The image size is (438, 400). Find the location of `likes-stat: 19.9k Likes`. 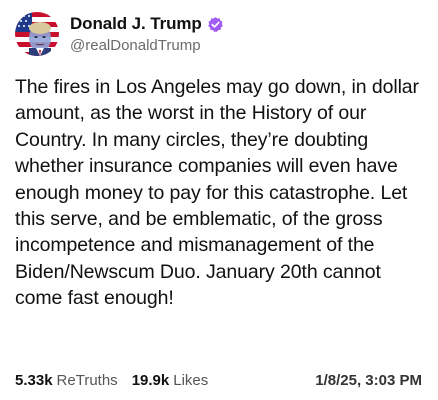

likes-stat: 19.9k Likes is located at coordinates (170, 380).